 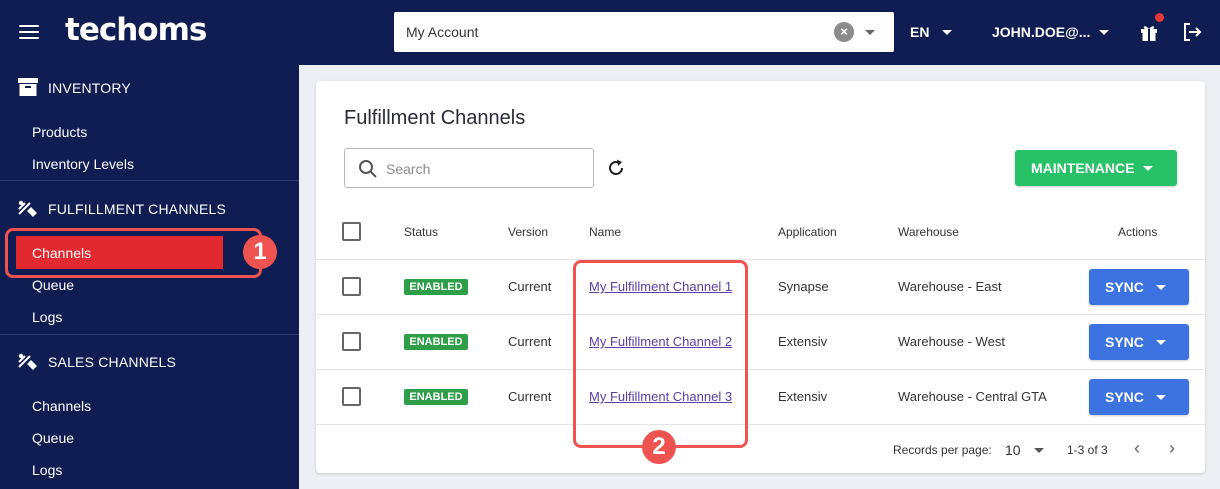 I want to click on notification-dot, so click(x=1159, y=17).